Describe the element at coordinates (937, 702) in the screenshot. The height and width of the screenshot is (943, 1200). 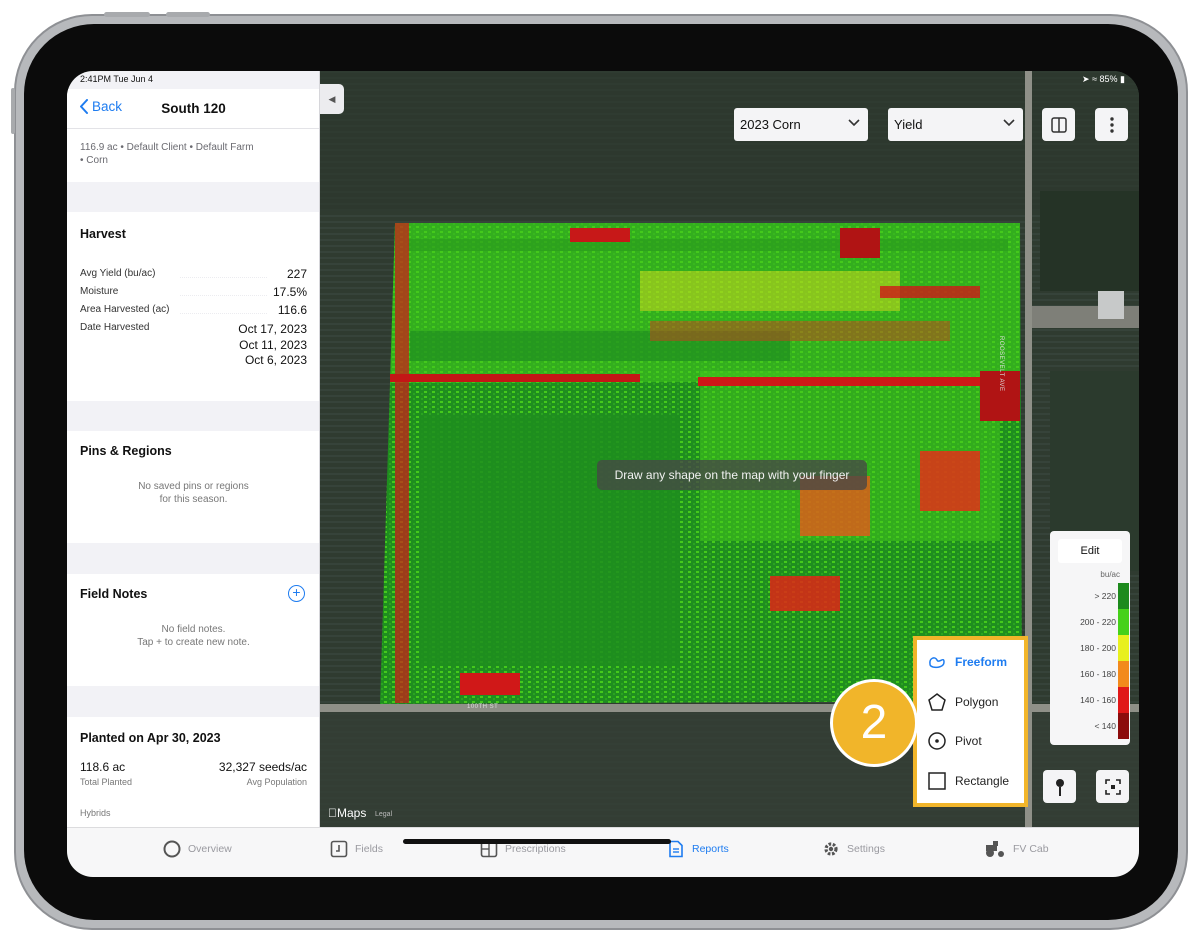
I see `polygon-icon` at that location.